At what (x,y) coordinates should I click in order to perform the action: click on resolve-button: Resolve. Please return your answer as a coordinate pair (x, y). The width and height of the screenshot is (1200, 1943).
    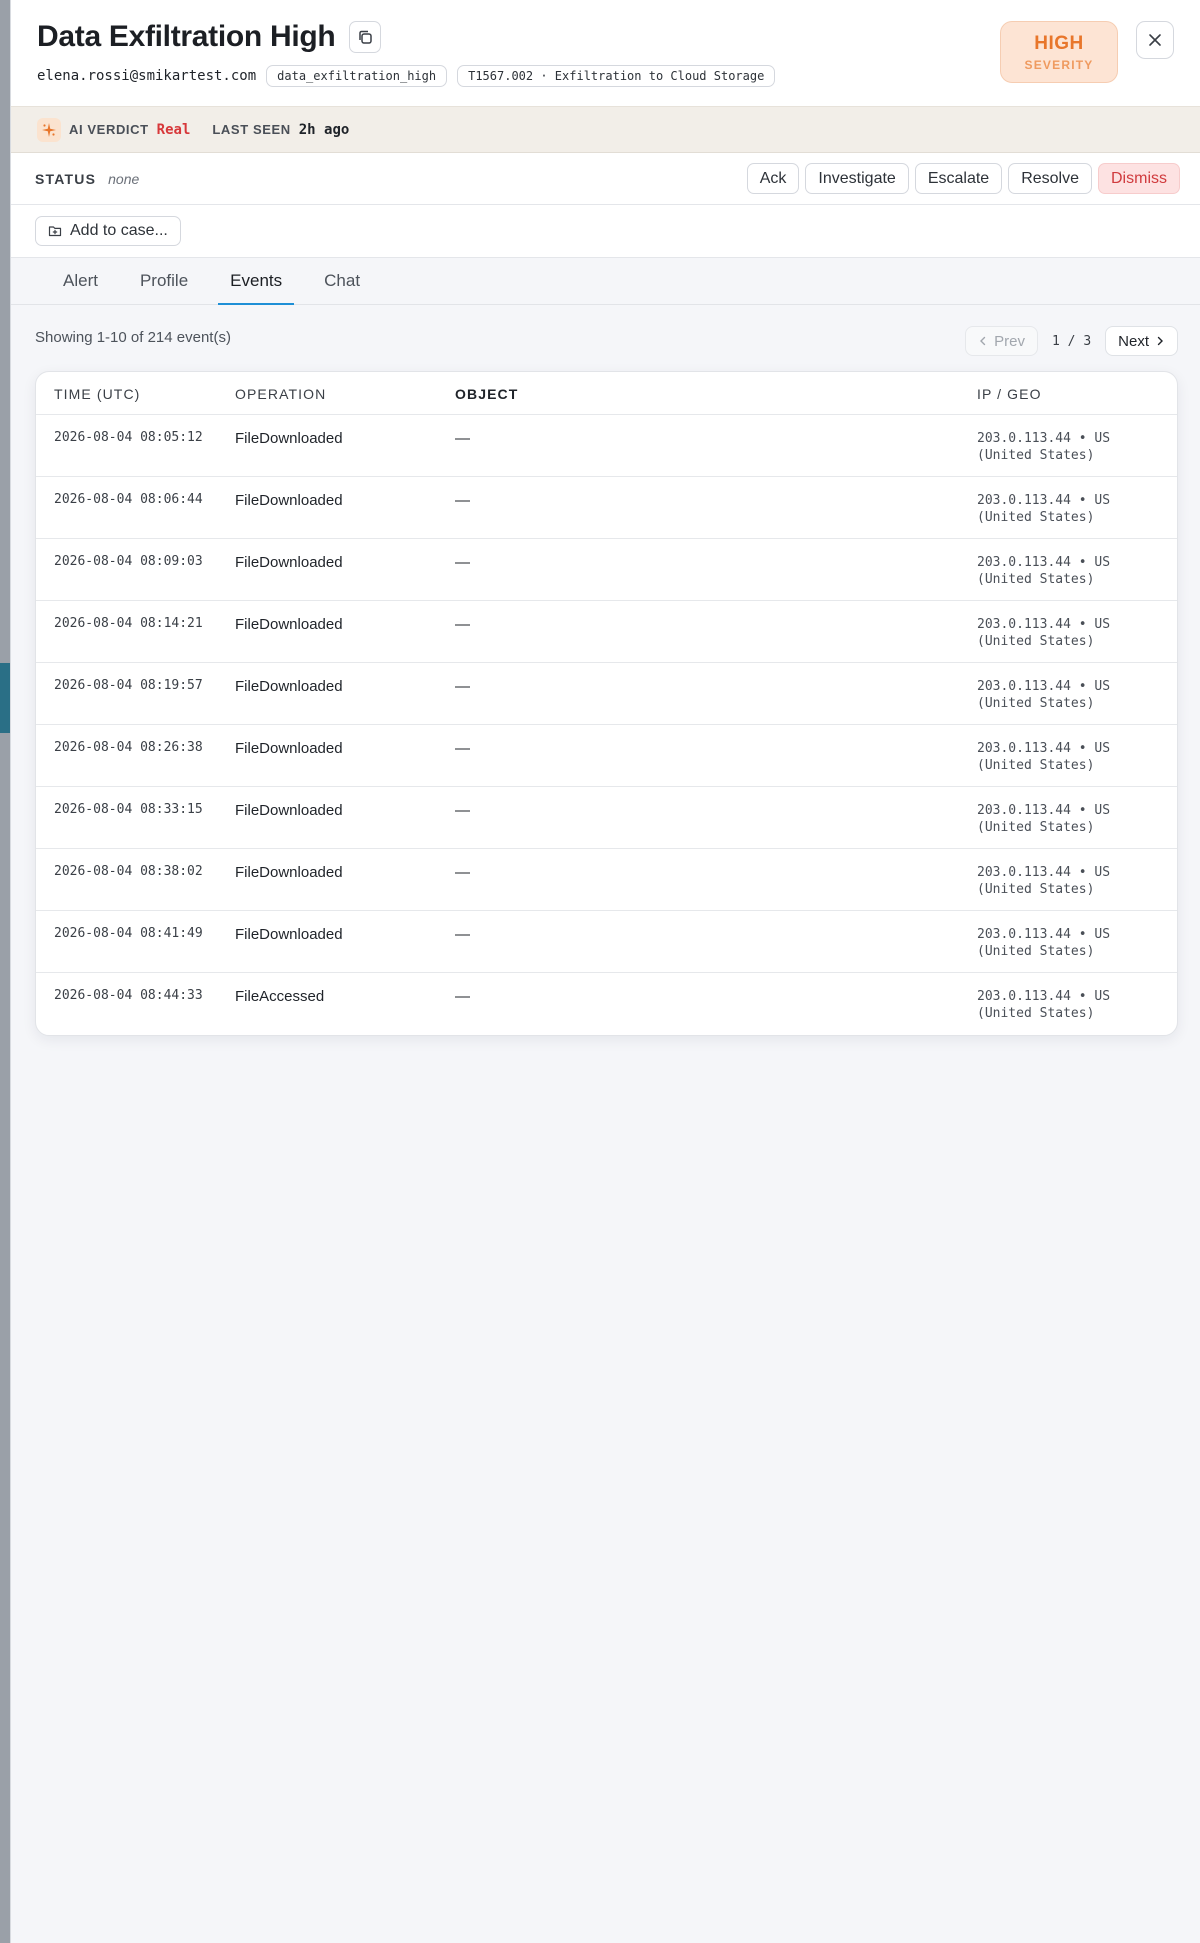
    Looking at the image, I should click on (1050, 178).